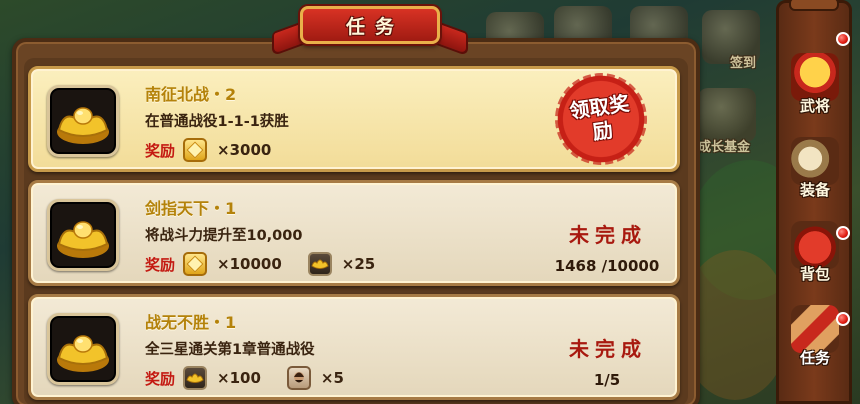 Image resolution: width=860 pixels, height=404 pixels. I want to click on general-portrait-icon, so click(298, 378).